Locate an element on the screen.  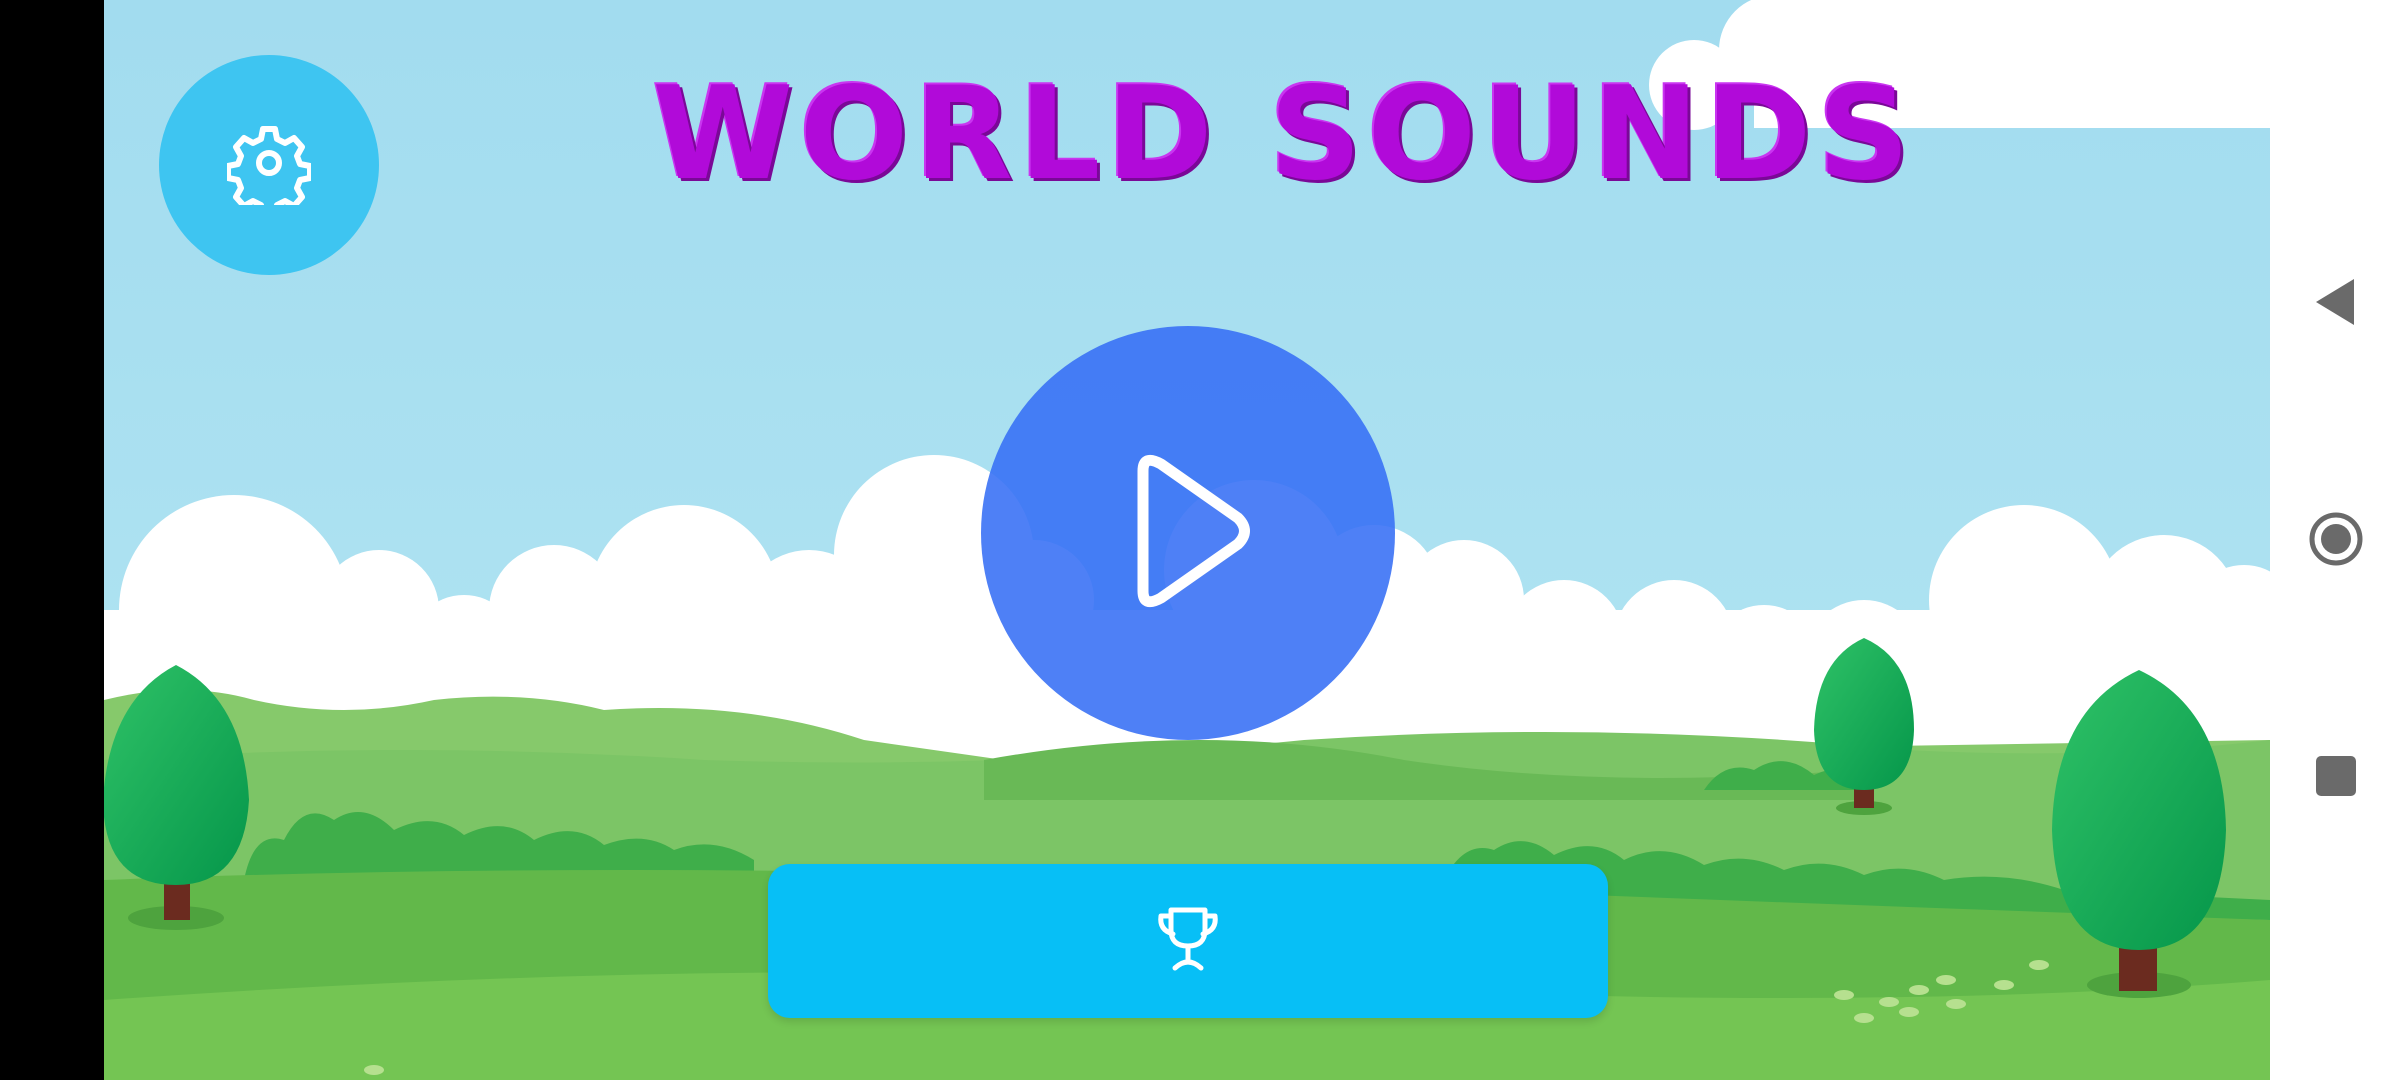
recents-button is located at coordinates (2336, 778).